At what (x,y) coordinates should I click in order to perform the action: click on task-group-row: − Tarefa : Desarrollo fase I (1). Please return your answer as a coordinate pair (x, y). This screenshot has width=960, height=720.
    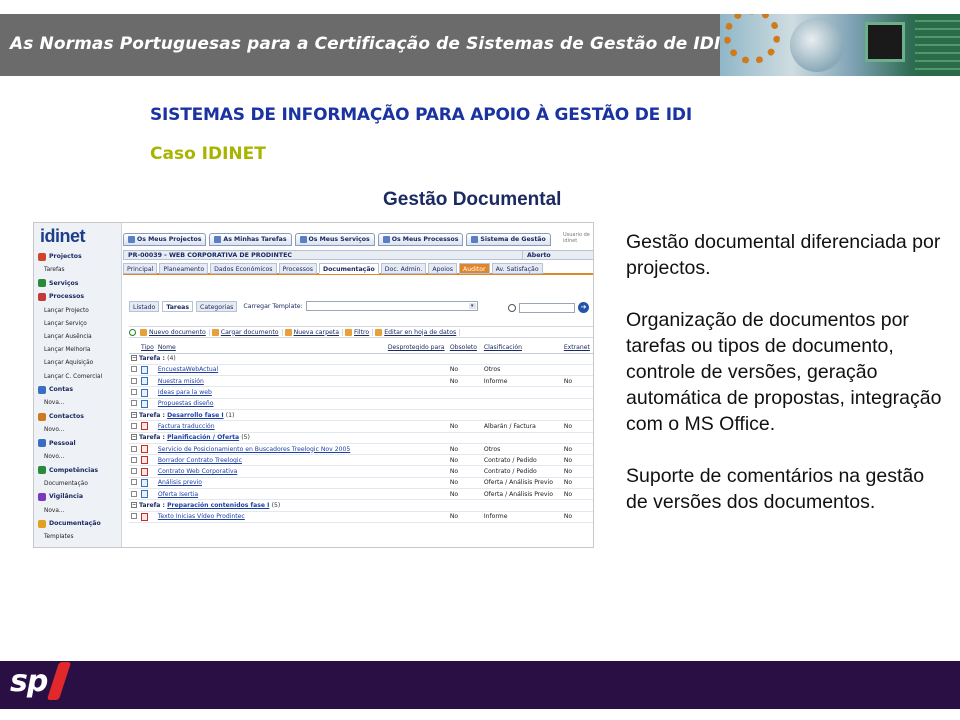
    Looking at the image, I should click on (361, 415).